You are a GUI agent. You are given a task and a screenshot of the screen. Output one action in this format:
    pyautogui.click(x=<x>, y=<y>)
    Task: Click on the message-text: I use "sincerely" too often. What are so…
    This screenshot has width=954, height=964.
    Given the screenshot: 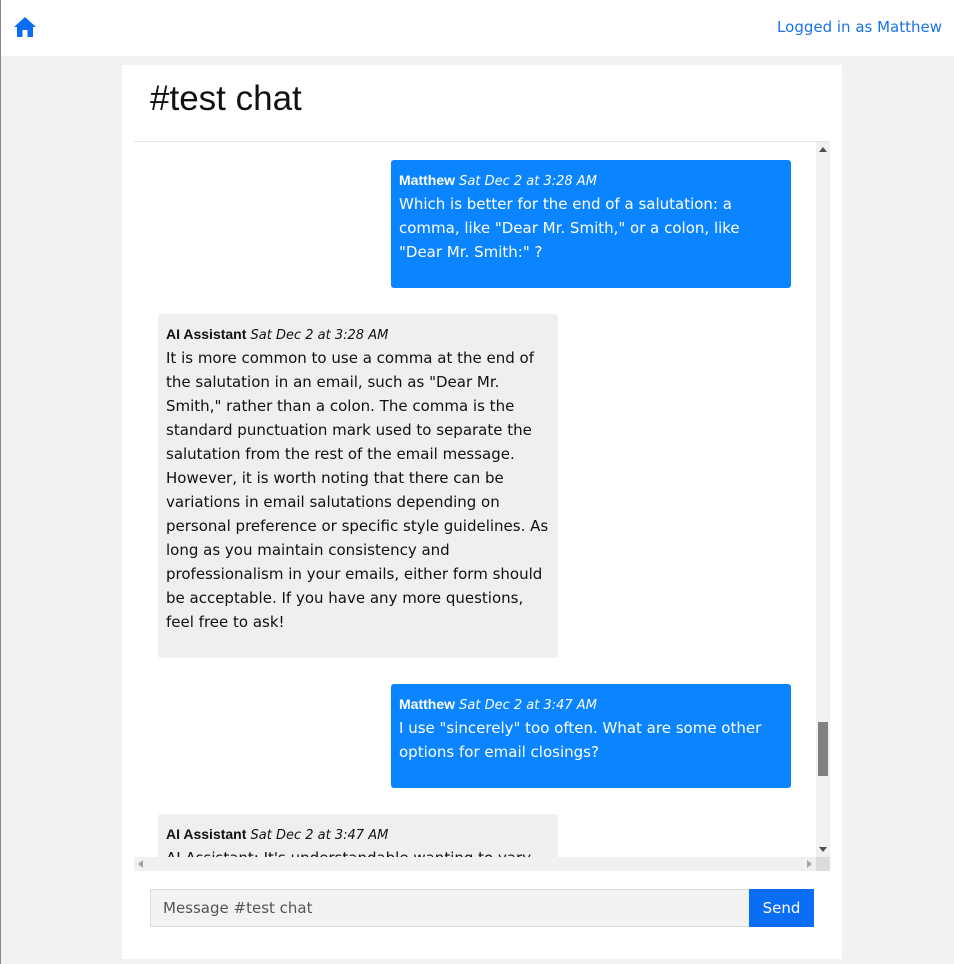 What is the action you would take?
    pyautogui.click(x=580, y=740)
    